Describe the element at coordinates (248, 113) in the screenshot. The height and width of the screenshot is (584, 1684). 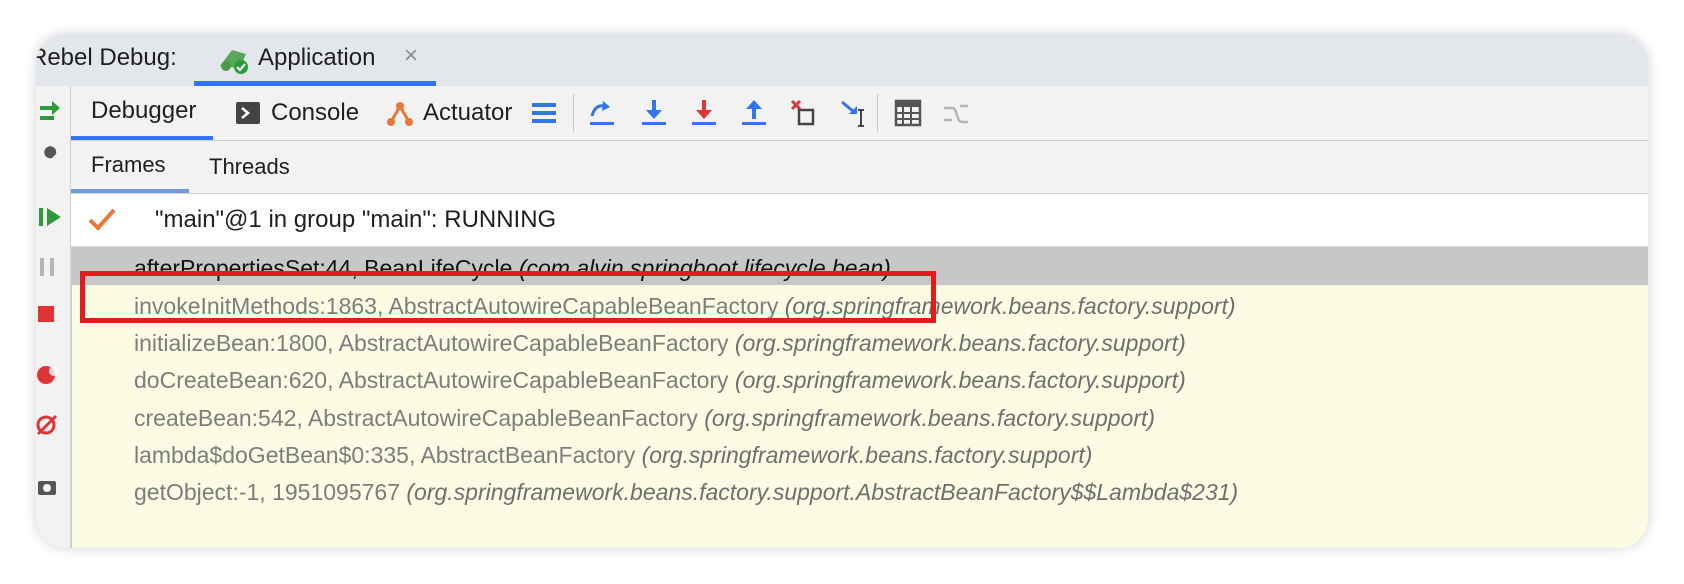
I see `console-icon` at that location.